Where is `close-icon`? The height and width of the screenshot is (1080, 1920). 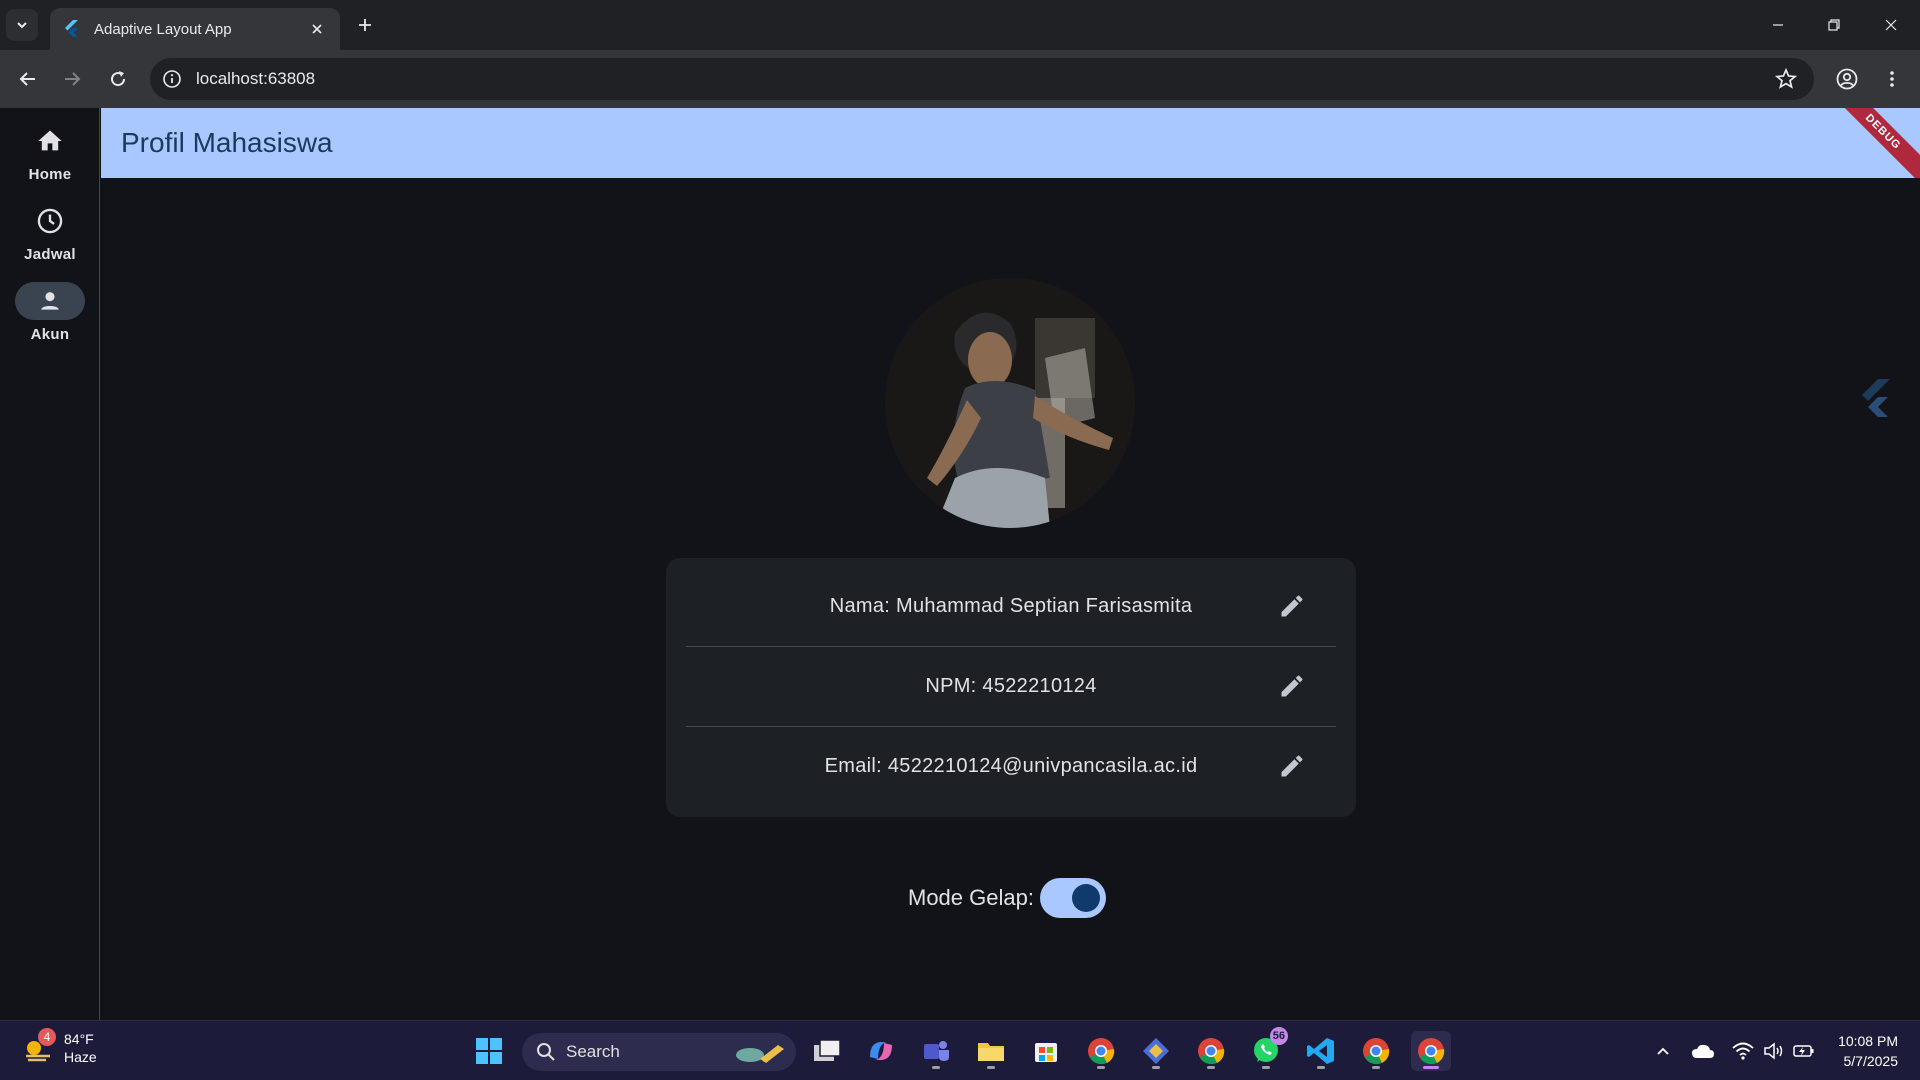
close-icon is located at coordinates (1891, 25).